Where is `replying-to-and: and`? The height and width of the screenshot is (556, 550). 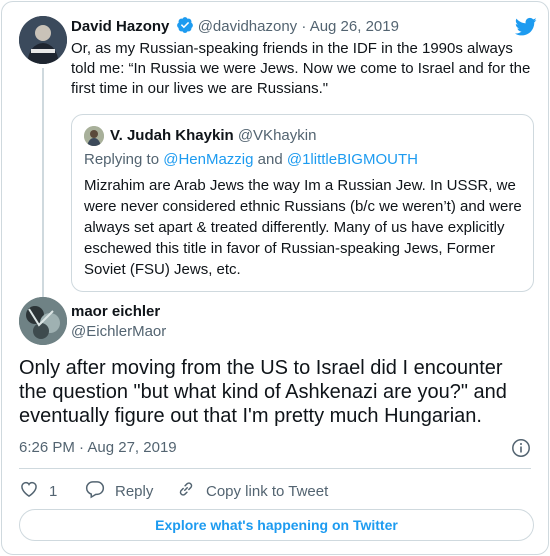 replying-to-and: and is located at coordinates (270, 159).